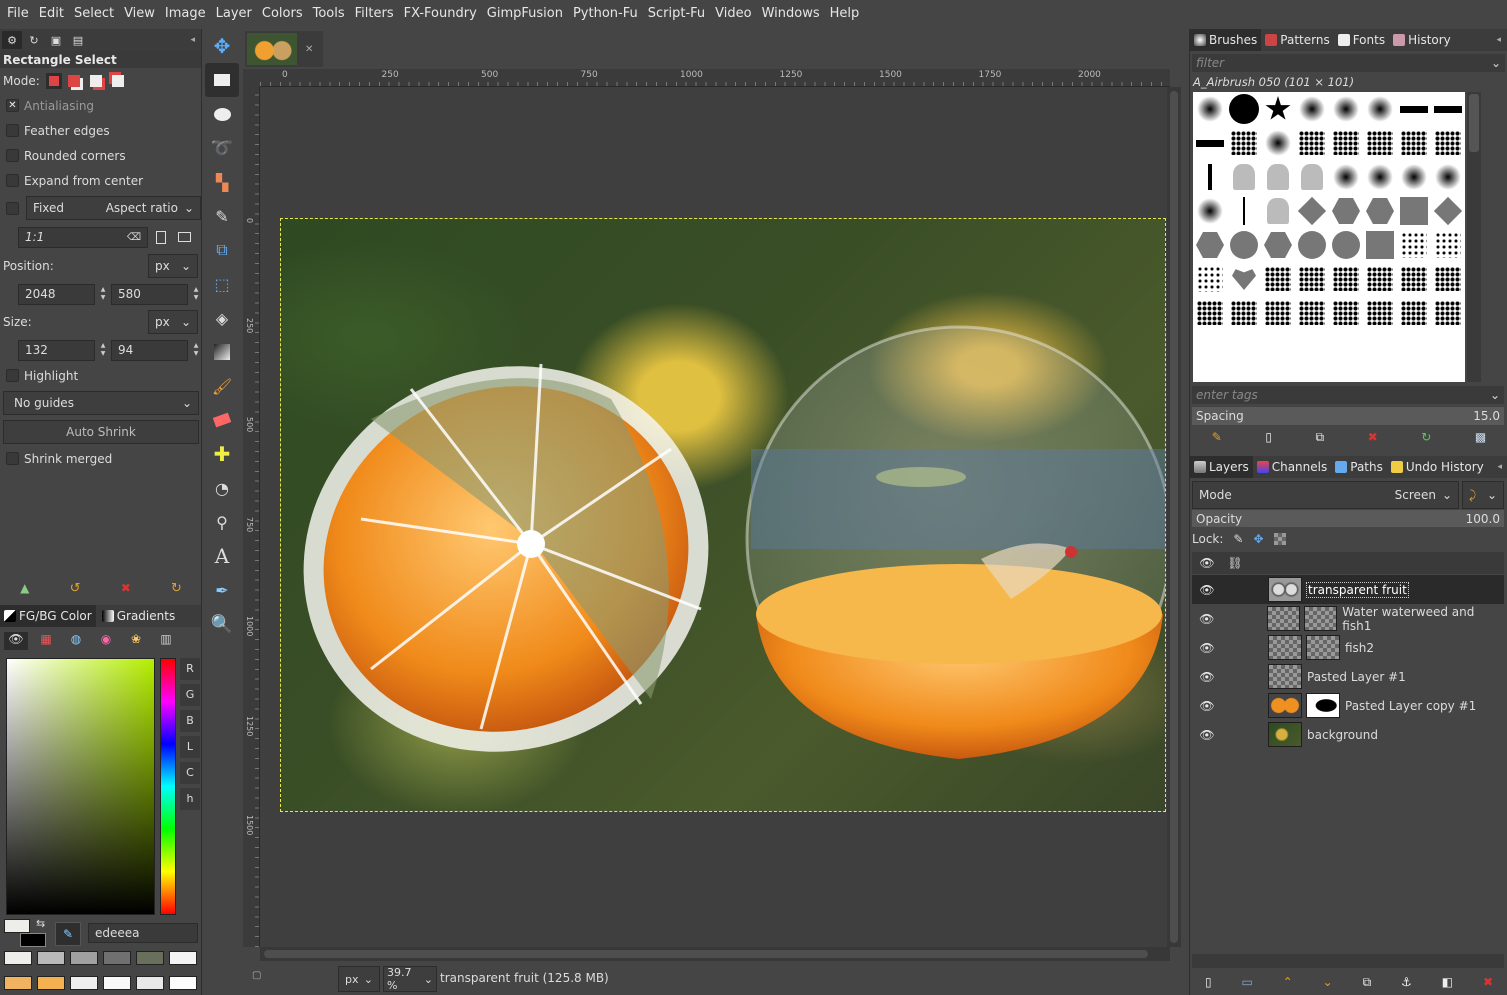  What do you see at coordinates (222, 454) in the screenshot?
I see `heal-tool-icon: ✚` at bounding box center [222, 454].